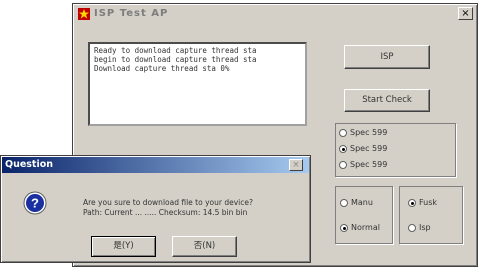  What do you see at coordinates (363, 148) in the screenshot?
I see `spec-radio-2: Spec 599` at bounding box center [363, 148].